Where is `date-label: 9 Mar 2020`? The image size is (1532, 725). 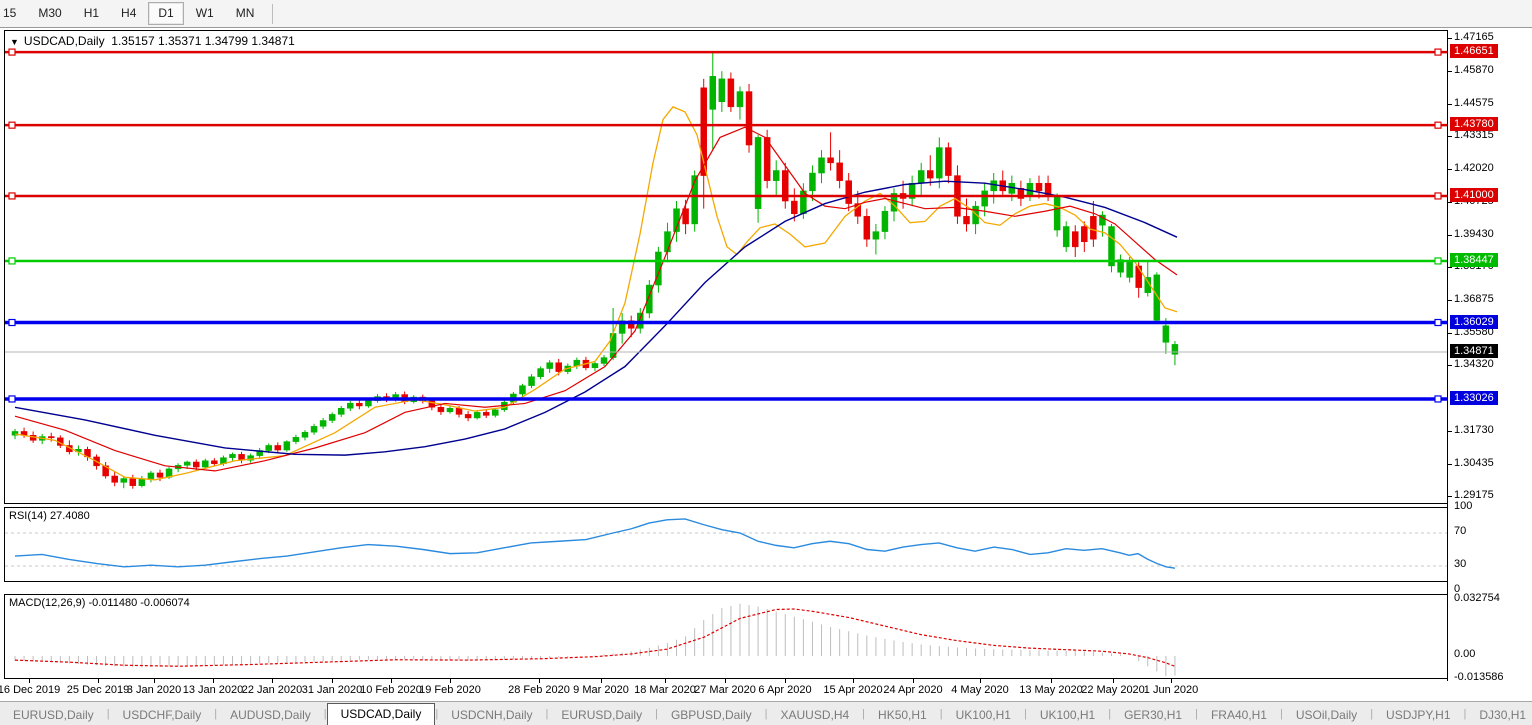
date-label: 9 Mar 2020 is located at coordinates (601, 690).